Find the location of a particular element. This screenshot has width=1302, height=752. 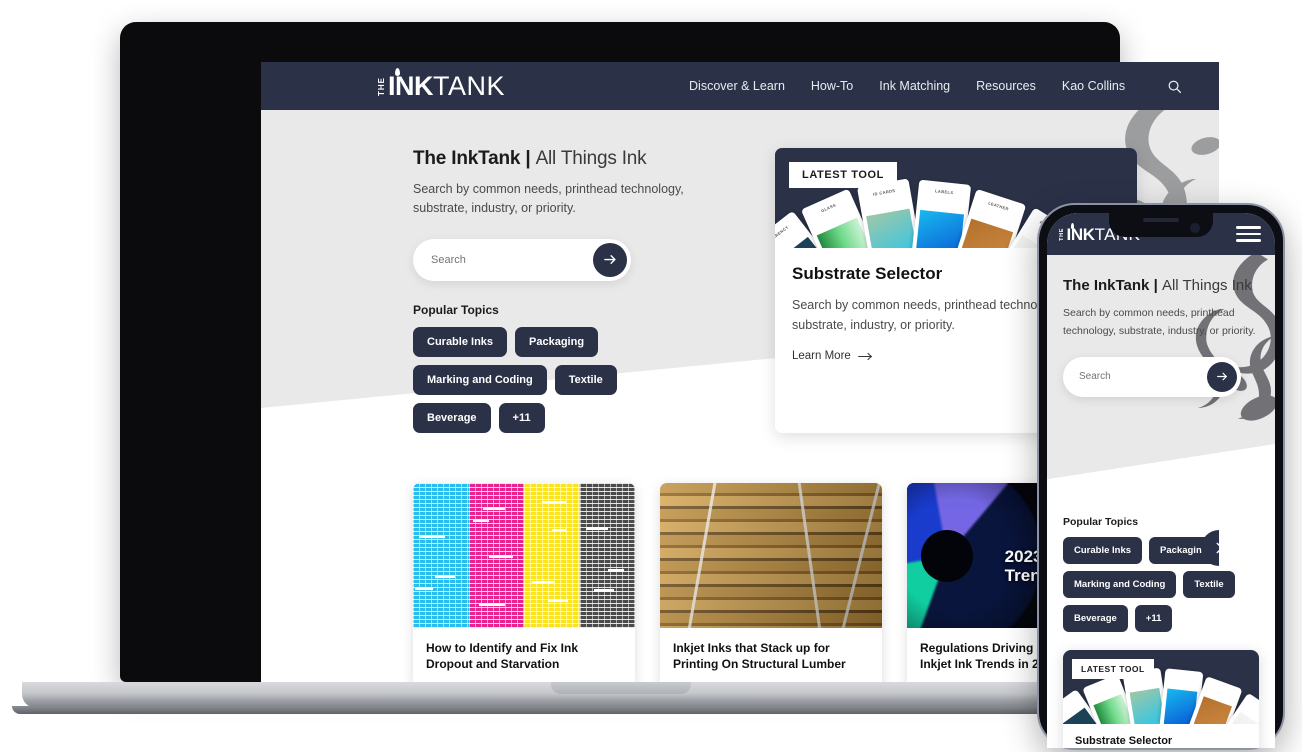

cyan-band is located at coordinates (441, 555).